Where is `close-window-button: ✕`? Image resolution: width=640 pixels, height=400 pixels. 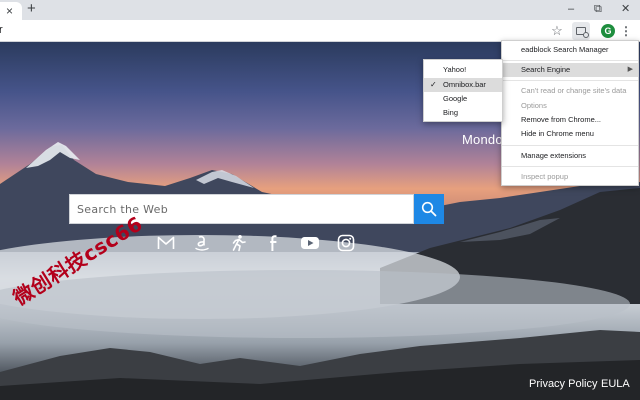
close-window-button: ✕ is located at coordinates (625, 9).